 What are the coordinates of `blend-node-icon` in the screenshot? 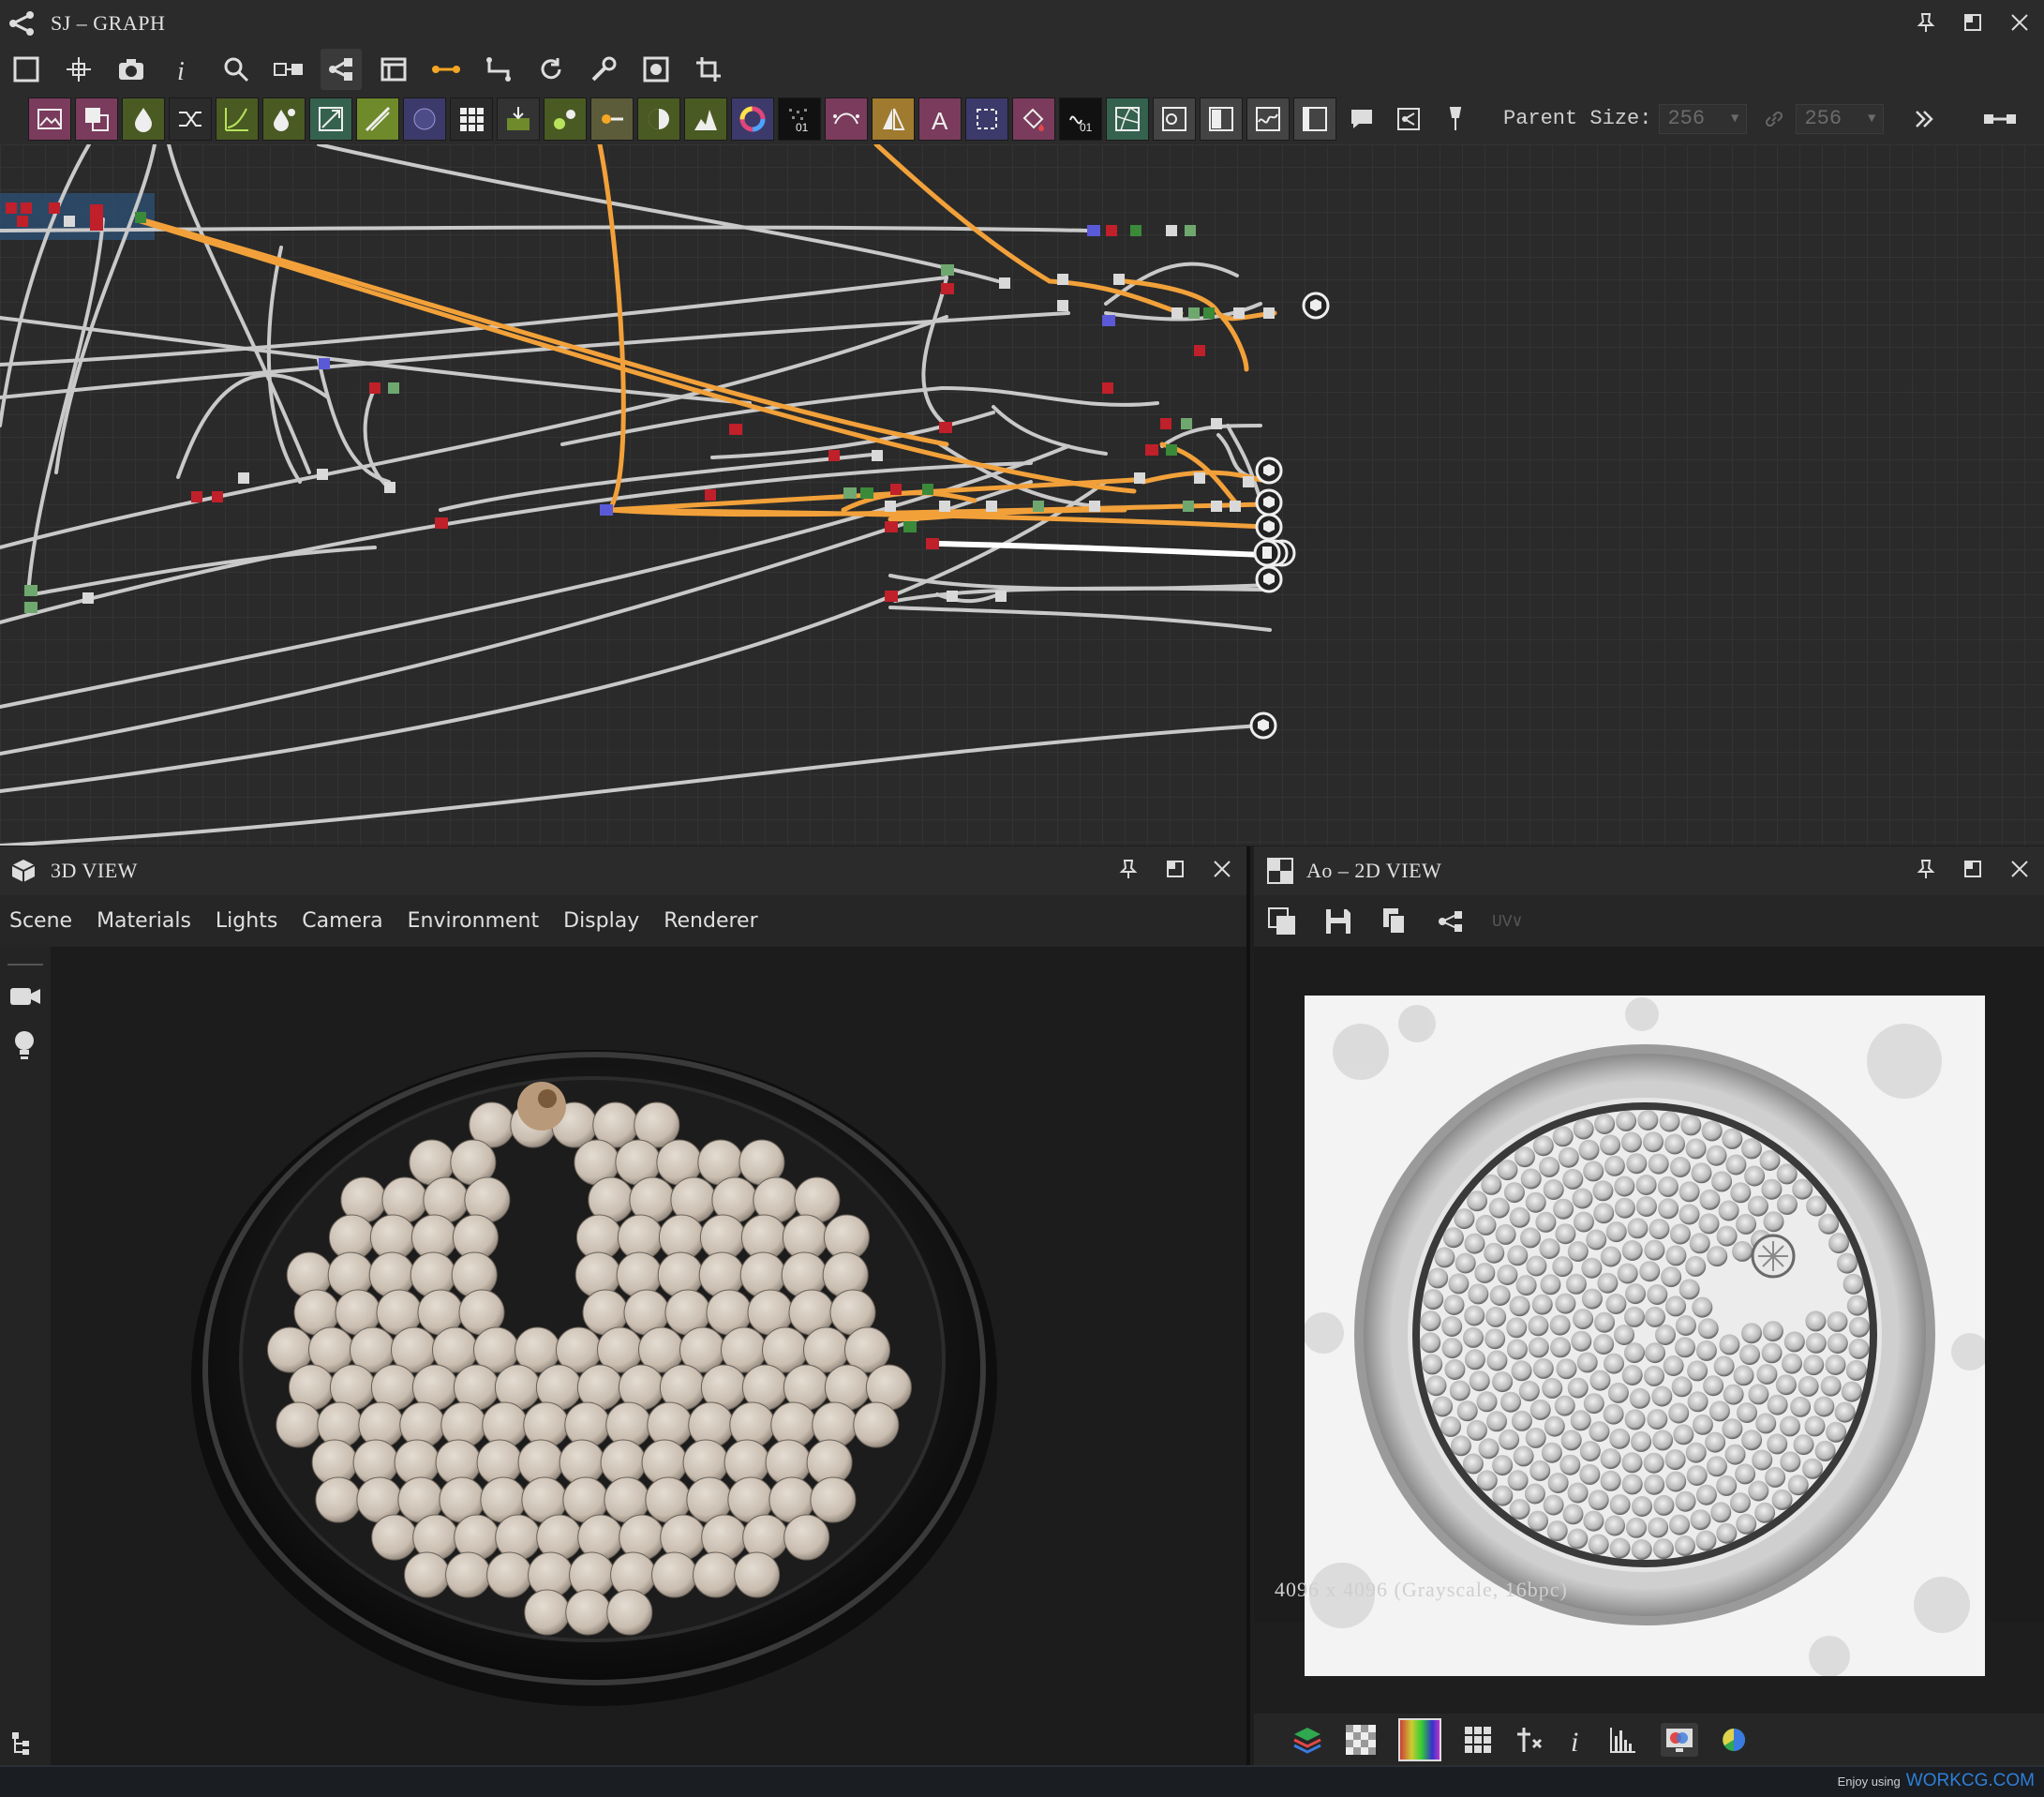 It's located at (97, 119).